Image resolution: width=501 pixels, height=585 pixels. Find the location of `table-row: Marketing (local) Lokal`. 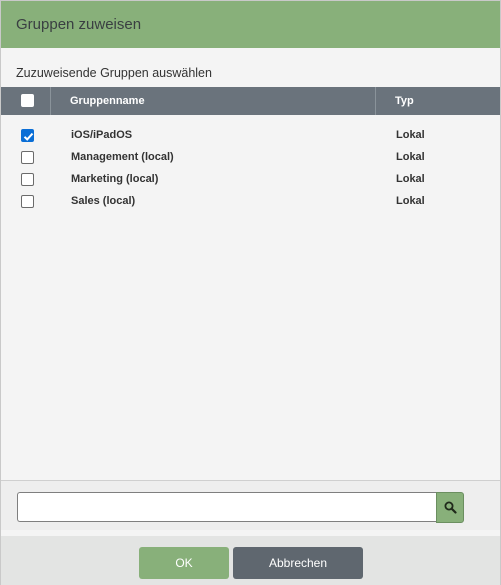

table-row: Marketing (local) Lokal is located at coordinates (250, 180).